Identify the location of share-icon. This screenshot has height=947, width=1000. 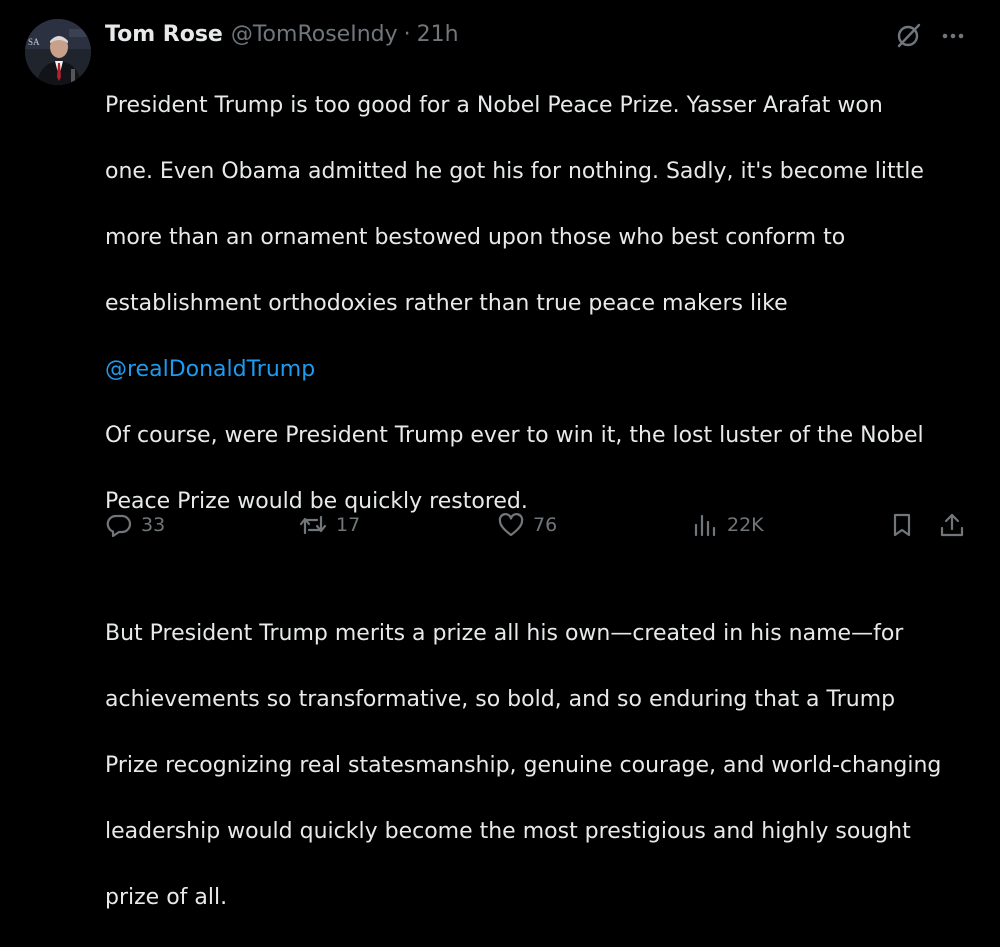
(952, 525).